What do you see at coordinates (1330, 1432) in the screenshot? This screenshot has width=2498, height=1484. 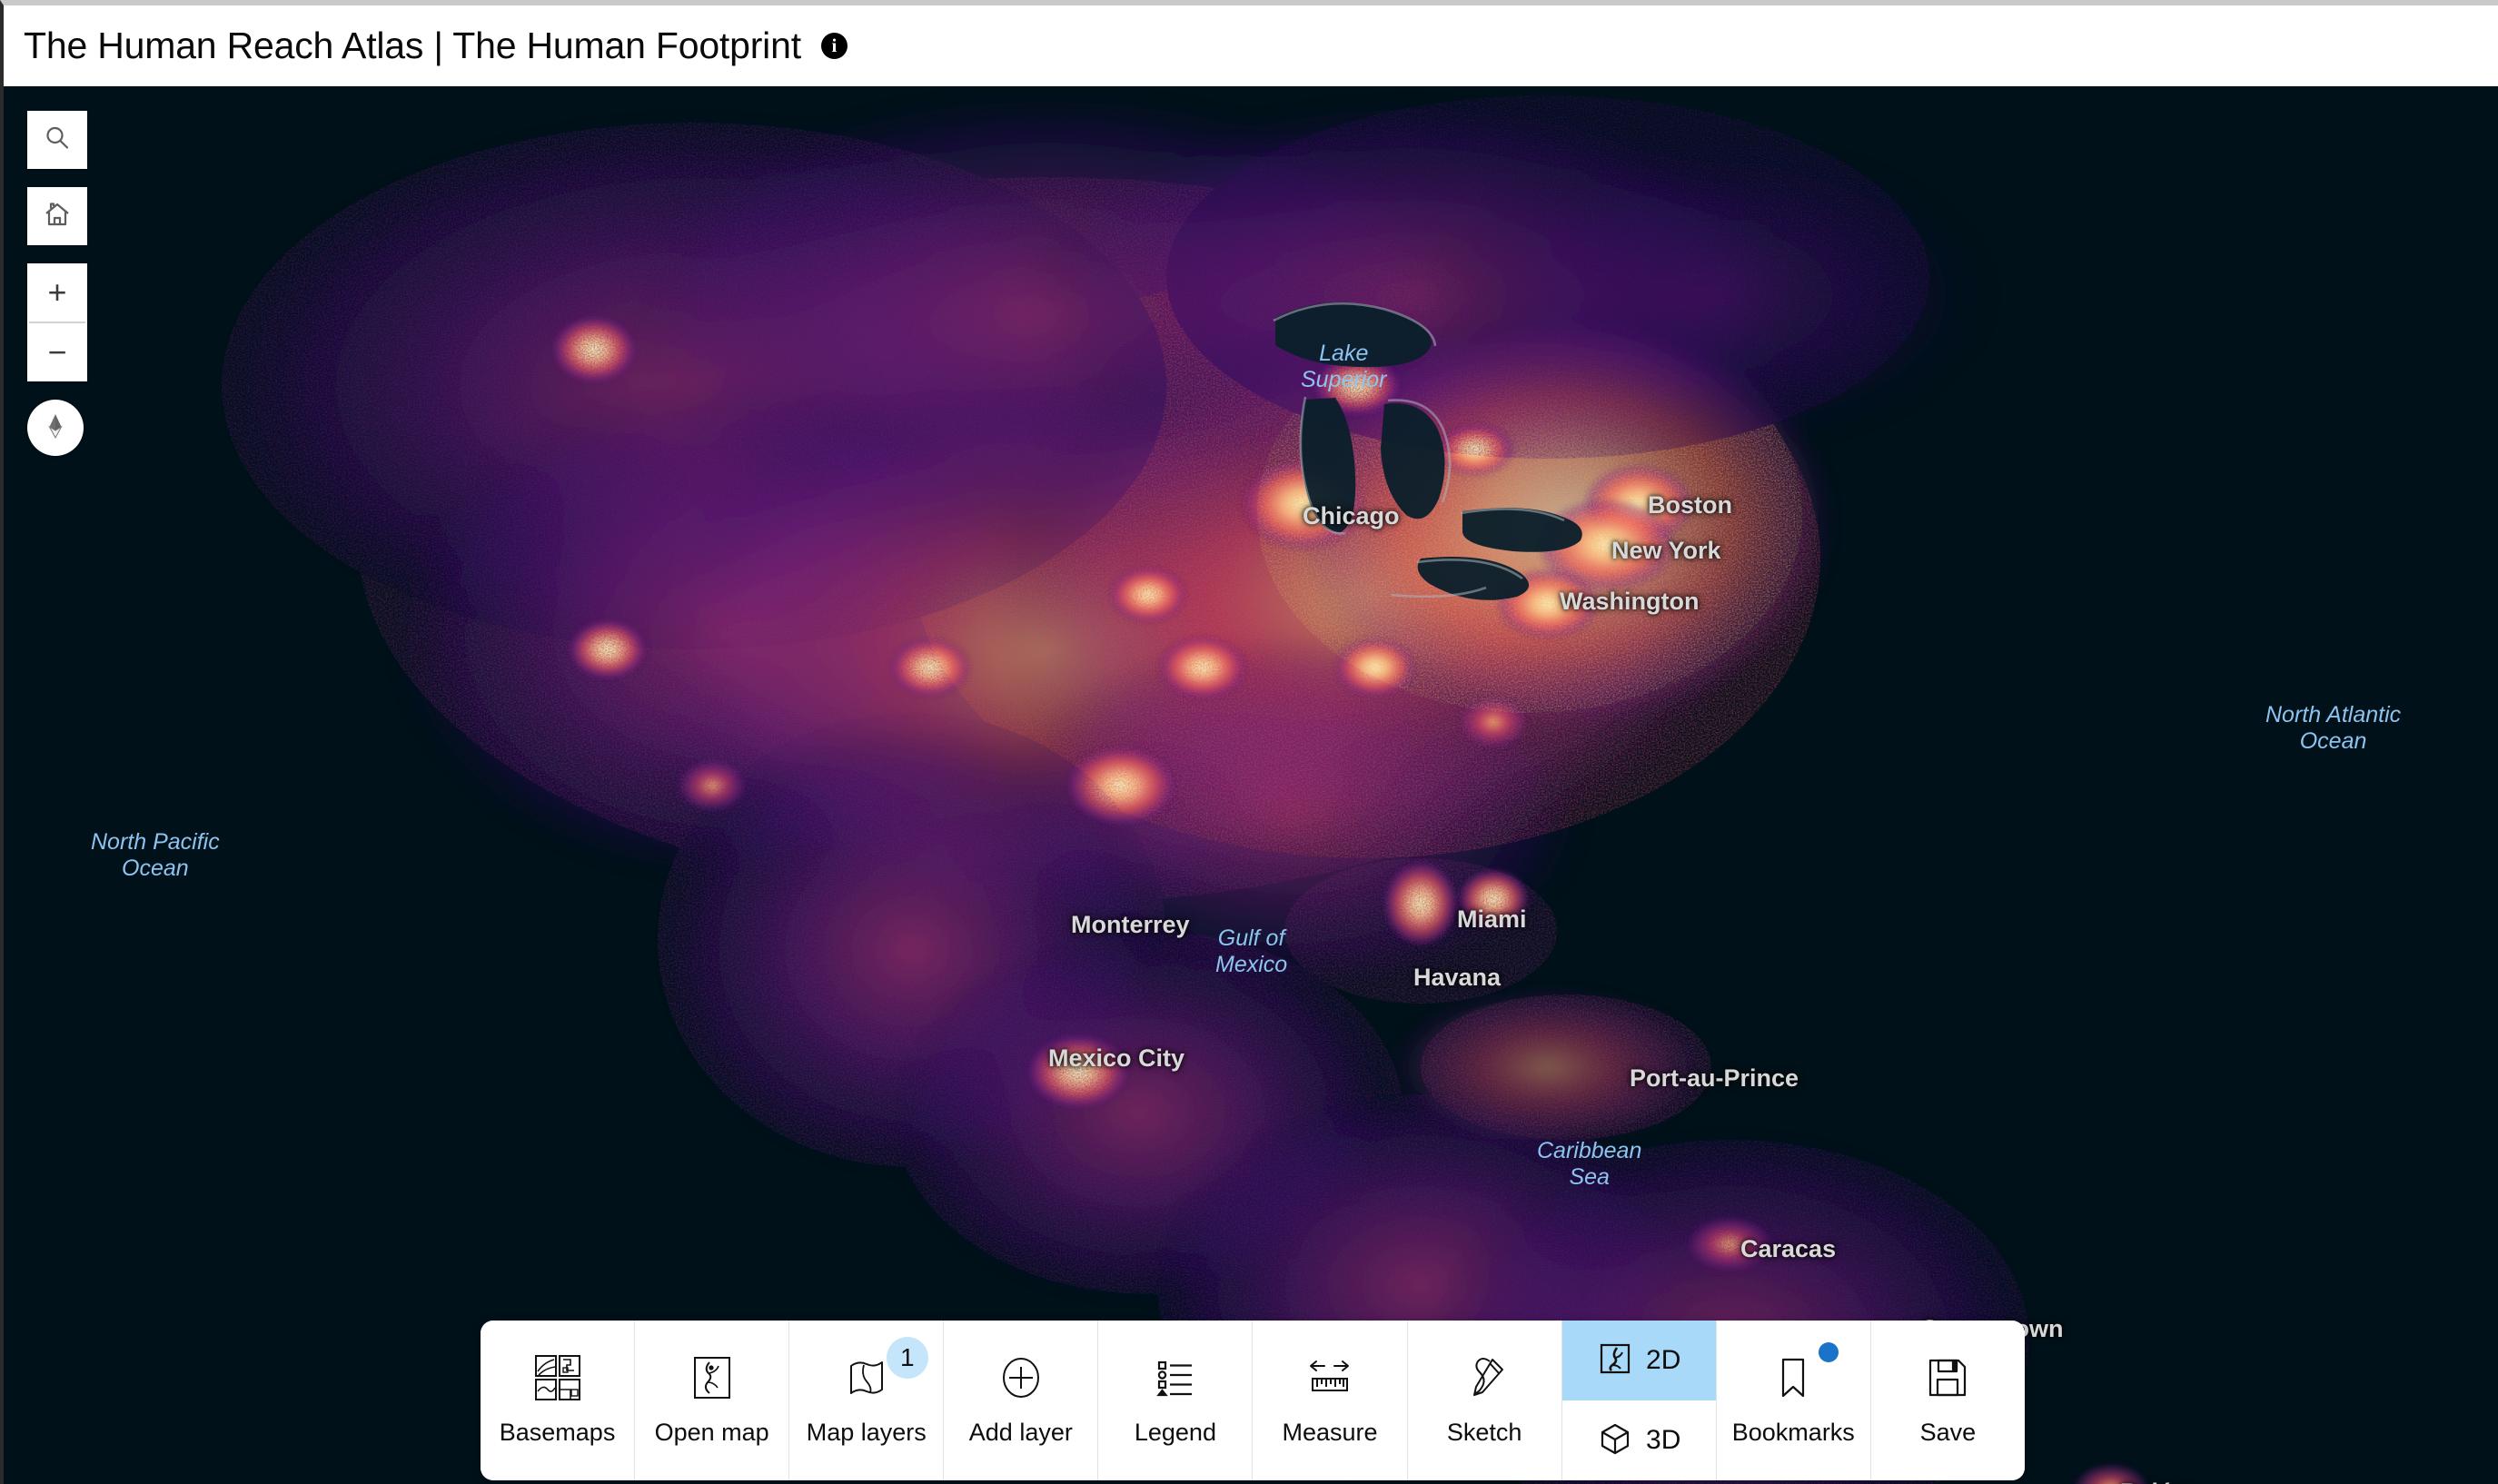 I see `toolbar-label-measure: Measure` at bounding box center [1330, 1432].